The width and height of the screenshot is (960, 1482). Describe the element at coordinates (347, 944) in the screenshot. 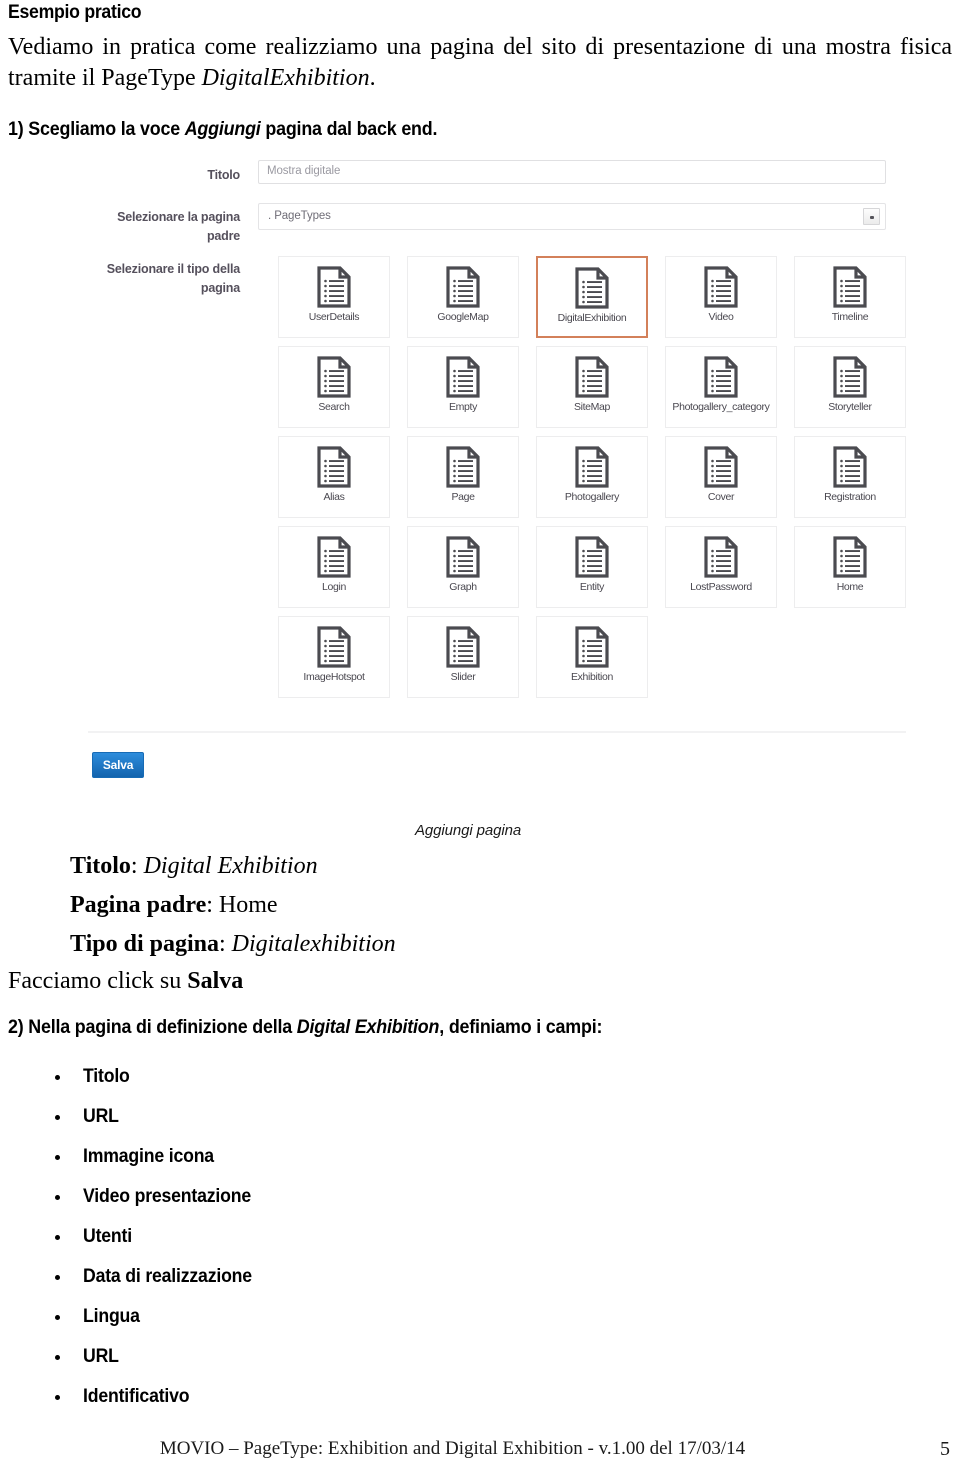

I see `summary-type-value-b: exhibition` at that location.